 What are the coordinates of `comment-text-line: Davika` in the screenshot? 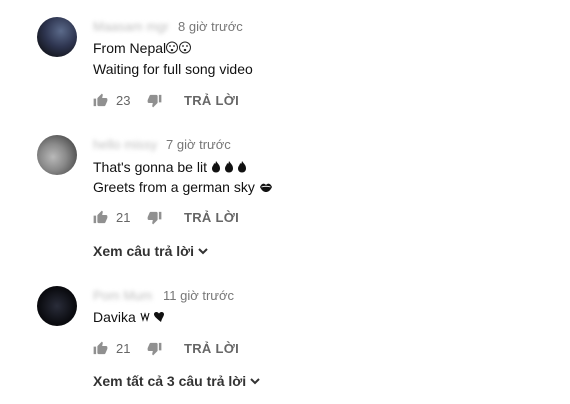 It's located at (129, 318).